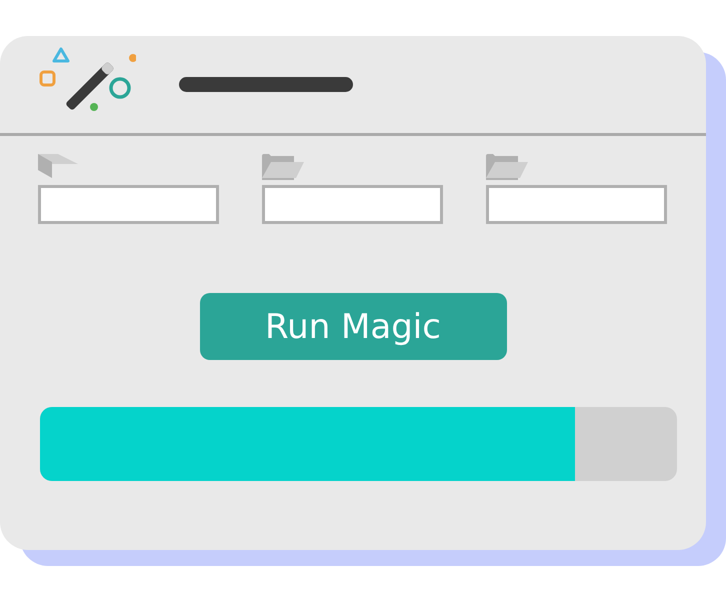  I want to click on flag-icon, so click(59, 167).